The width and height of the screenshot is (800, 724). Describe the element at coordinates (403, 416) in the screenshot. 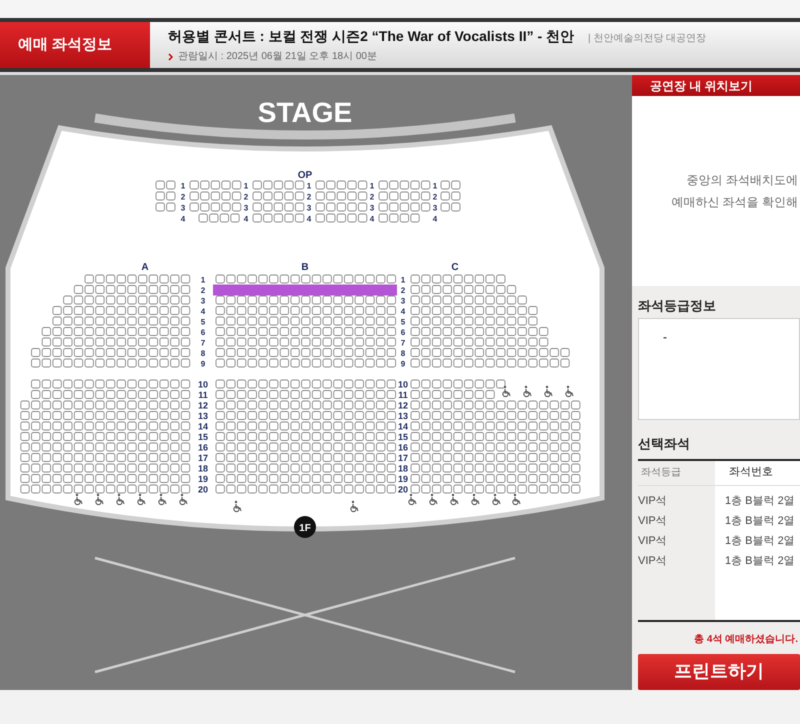

I see `row-number: 13` at that location.